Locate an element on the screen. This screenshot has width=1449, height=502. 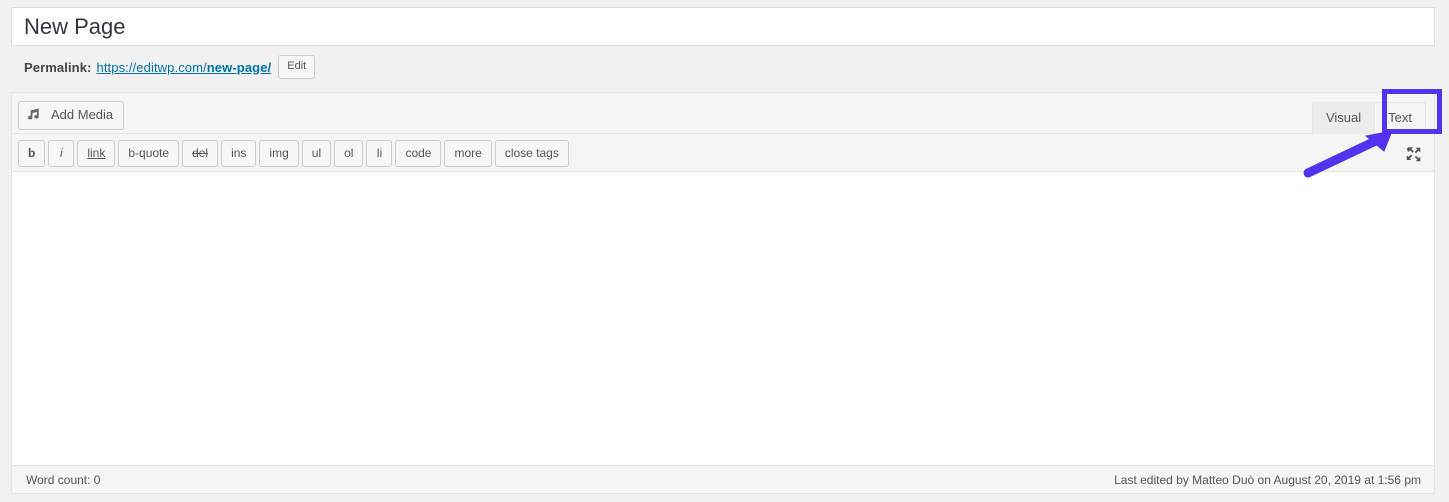
qt-bold-button: b is located at coordinates (32, 153).